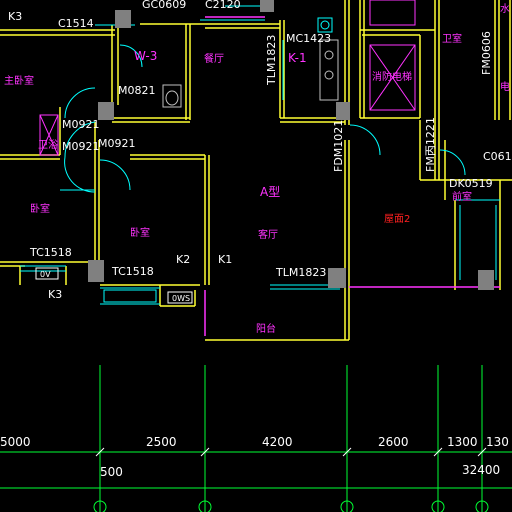 The width and height of the screenshot is (512, 512). I want to click on dim-total: 32400, so click(481, 470).